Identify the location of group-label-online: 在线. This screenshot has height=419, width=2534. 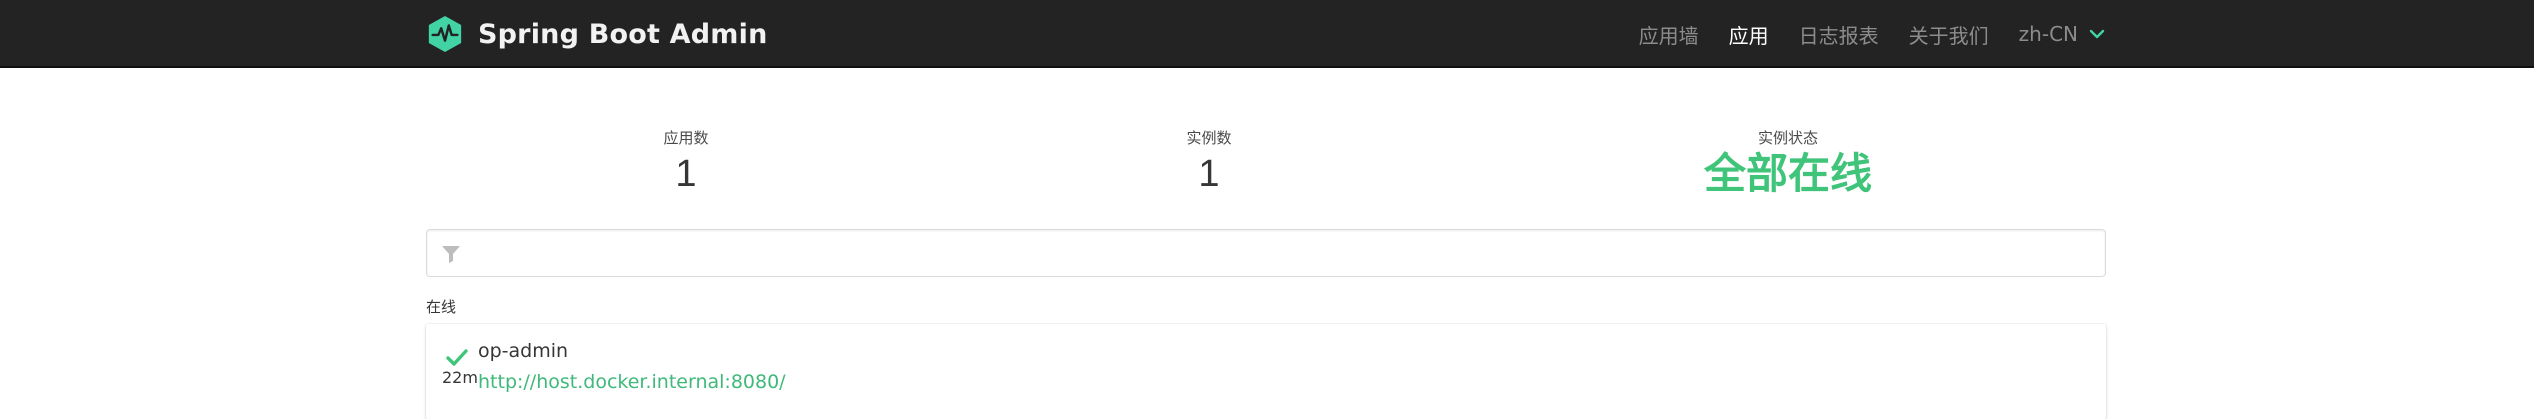
(441, 307).